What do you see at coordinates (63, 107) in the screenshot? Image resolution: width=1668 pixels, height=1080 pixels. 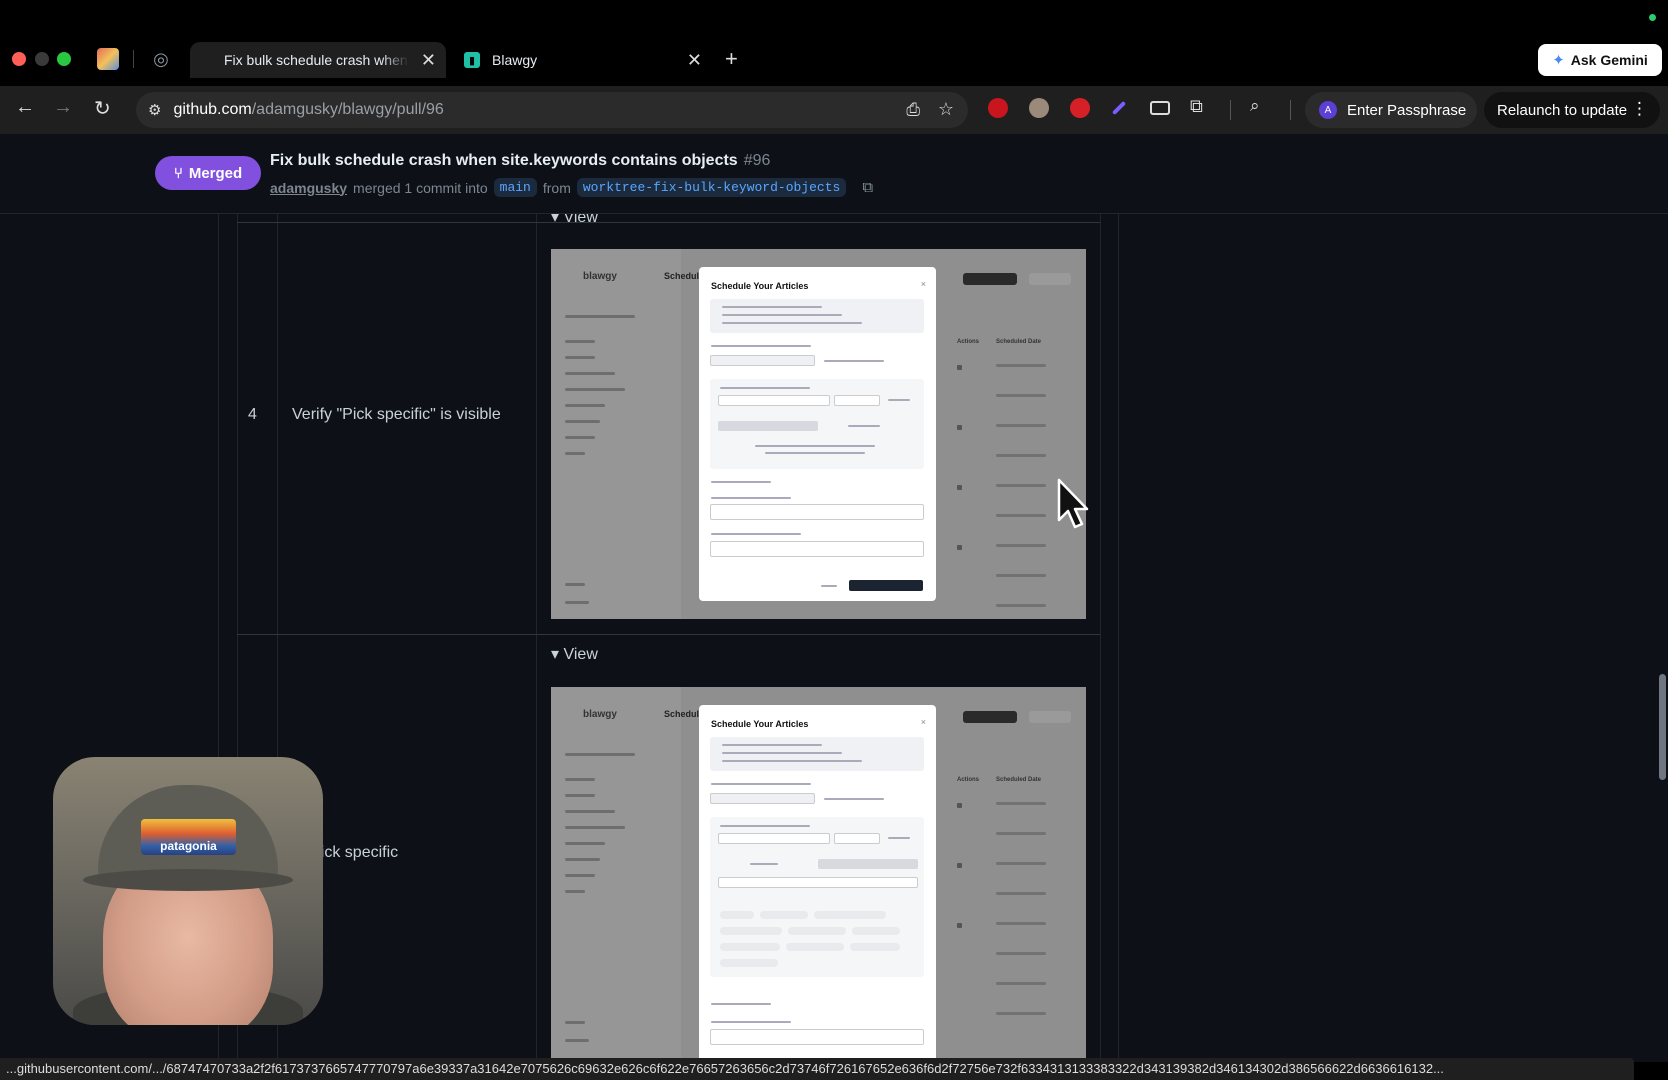 I see `forward-arrow-icon: →` at bounding box center [63, 107].